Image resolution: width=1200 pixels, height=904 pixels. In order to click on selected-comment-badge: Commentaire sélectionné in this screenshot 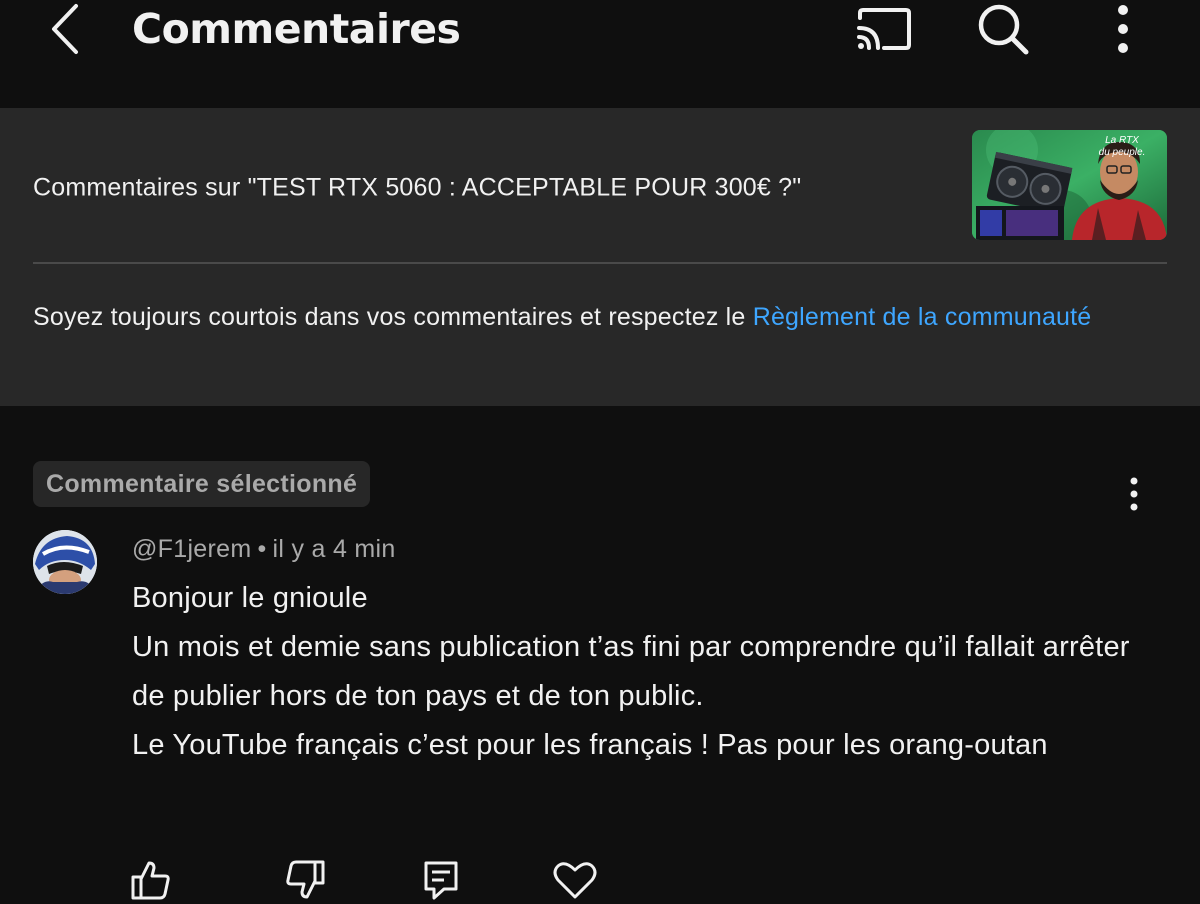, I will do `click(202, 484)`.